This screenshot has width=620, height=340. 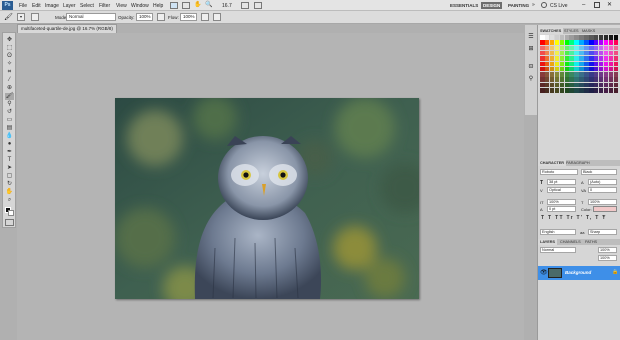 I want to click on airbrush-icon, so click(x=205, y=17).